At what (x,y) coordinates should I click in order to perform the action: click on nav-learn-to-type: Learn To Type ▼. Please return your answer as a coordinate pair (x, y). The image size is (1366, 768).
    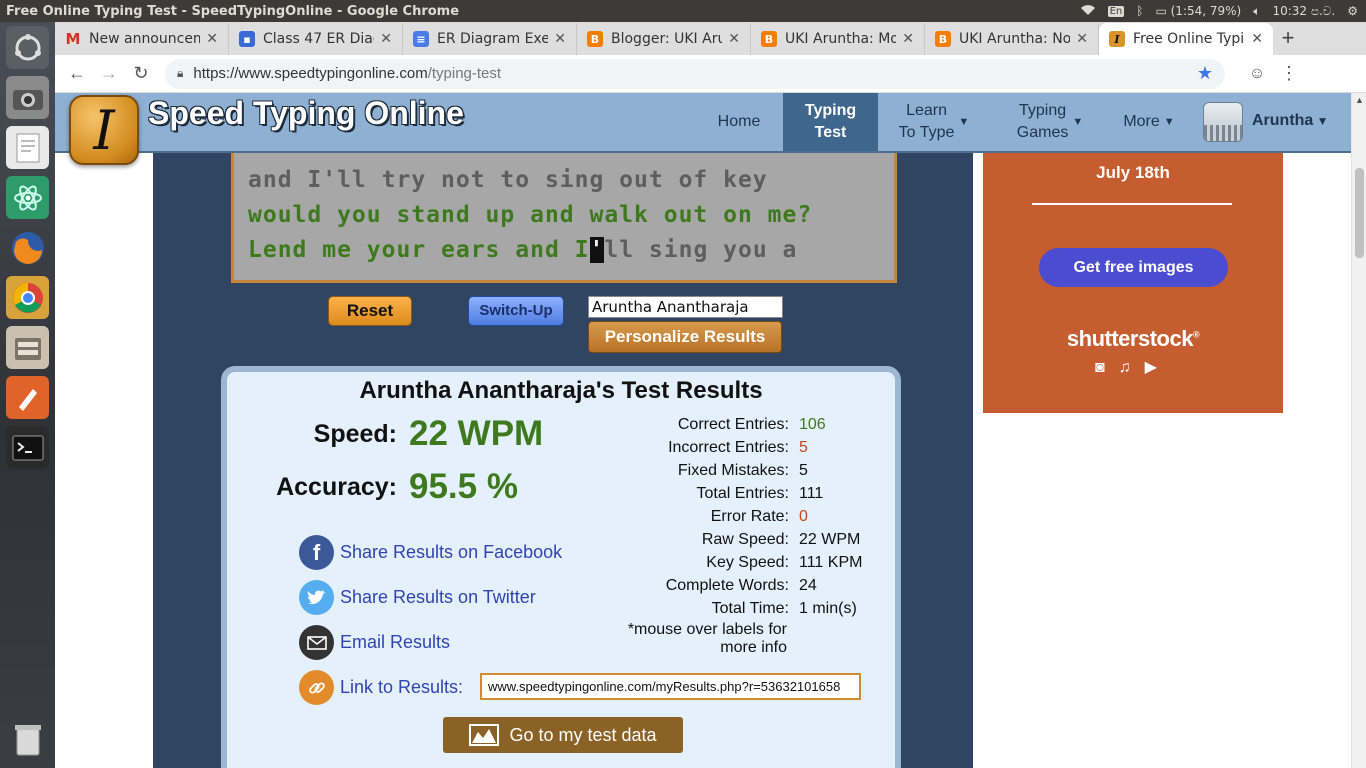
    Looking at the image, I should click on (934, 122).